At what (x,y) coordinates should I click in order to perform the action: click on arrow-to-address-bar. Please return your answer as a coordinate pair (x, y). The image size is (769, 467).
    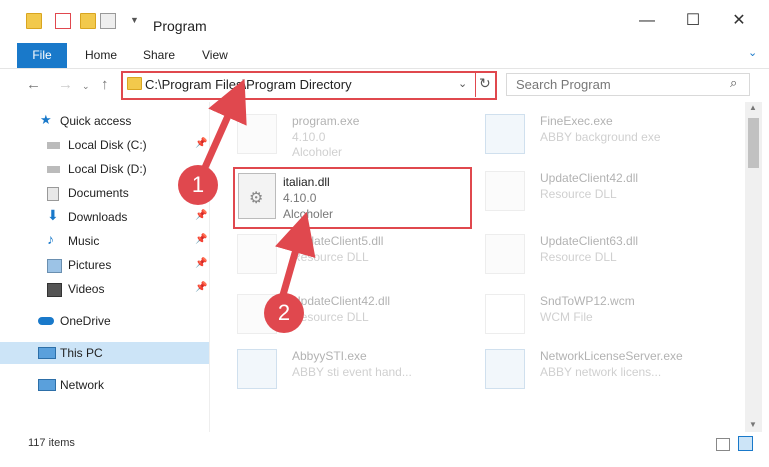
    Looking at the image, I should click on (223, 126).